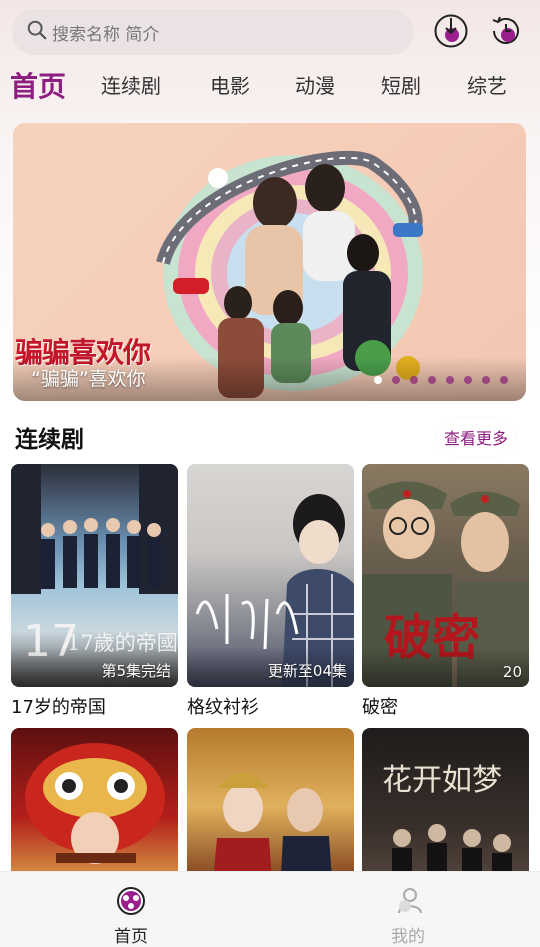 The width and height of the screenshot is (540, 947). I want to click on tab-movies: 电影, so click(230, 84).